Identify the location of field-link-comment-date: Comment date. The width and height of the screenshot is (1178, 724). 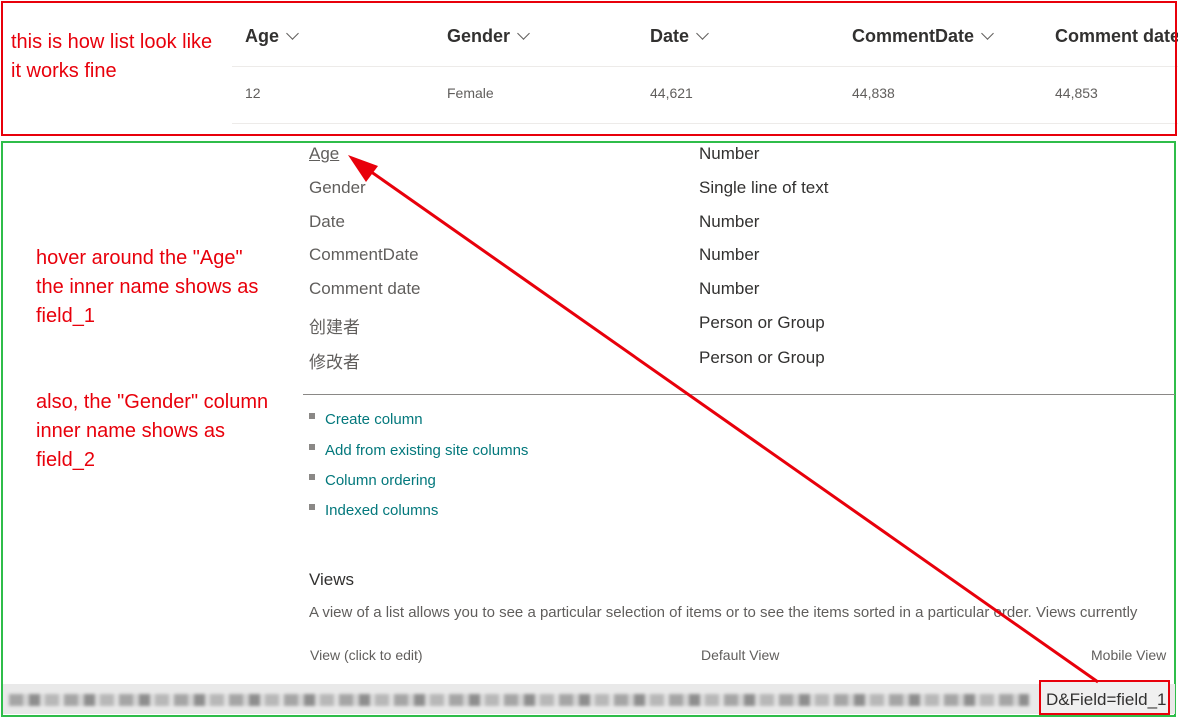
(365, 289).